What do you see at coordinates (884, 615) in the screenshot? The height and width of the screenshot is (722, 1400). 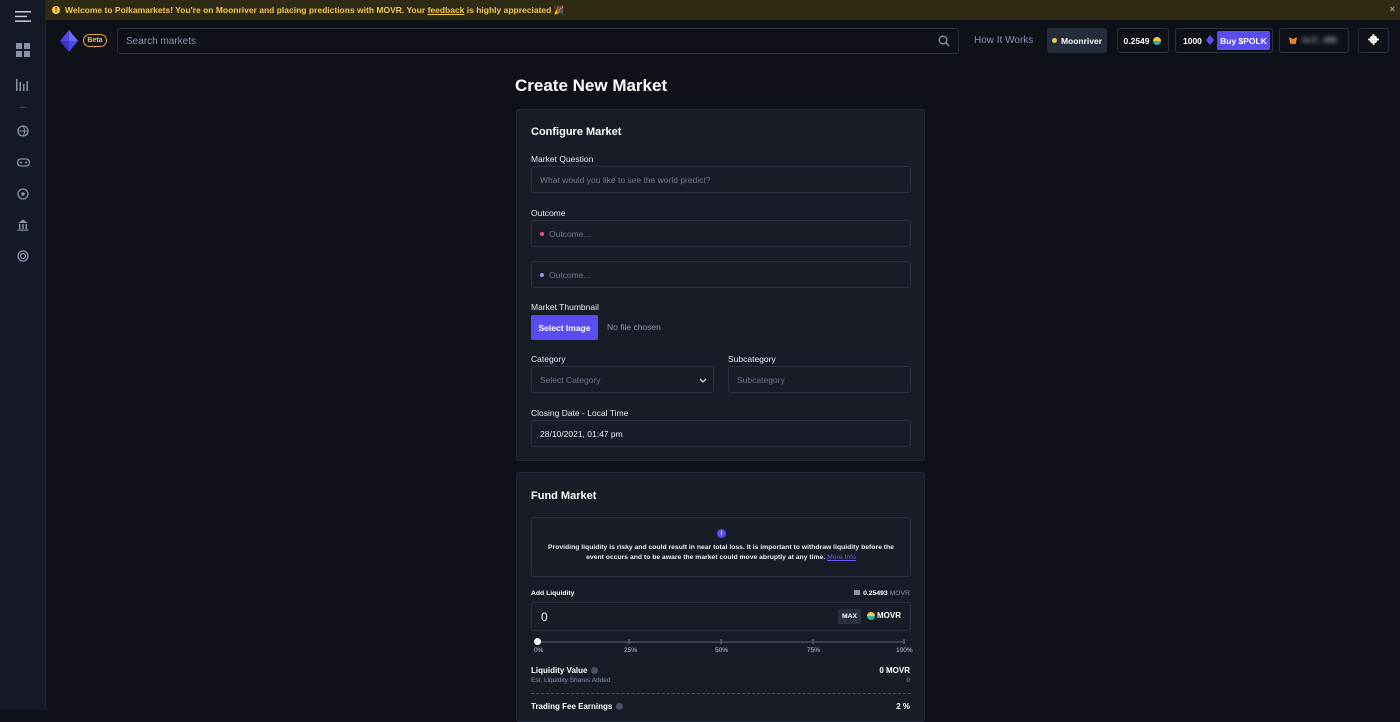 I see `token-label: MOVR` at bounding box center [884, 615].